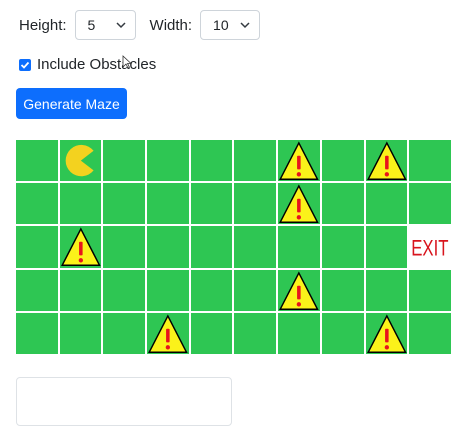  I want to click on obstacles-option: Include Obstacles, so click(87, 64).